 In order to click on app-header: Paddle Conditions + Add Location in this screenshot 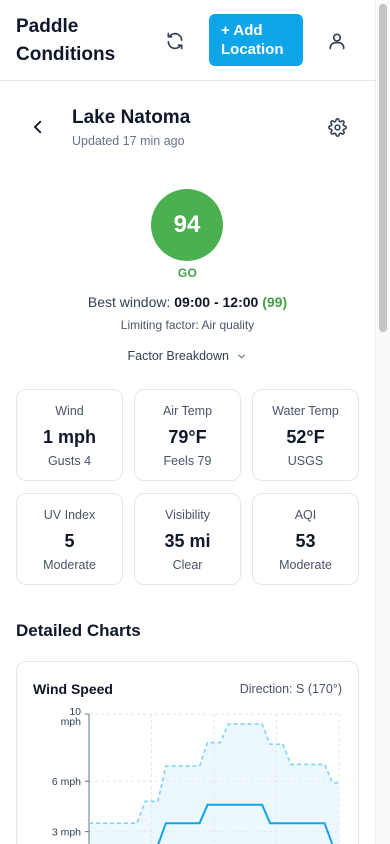, I will do `click(187, 40)`.